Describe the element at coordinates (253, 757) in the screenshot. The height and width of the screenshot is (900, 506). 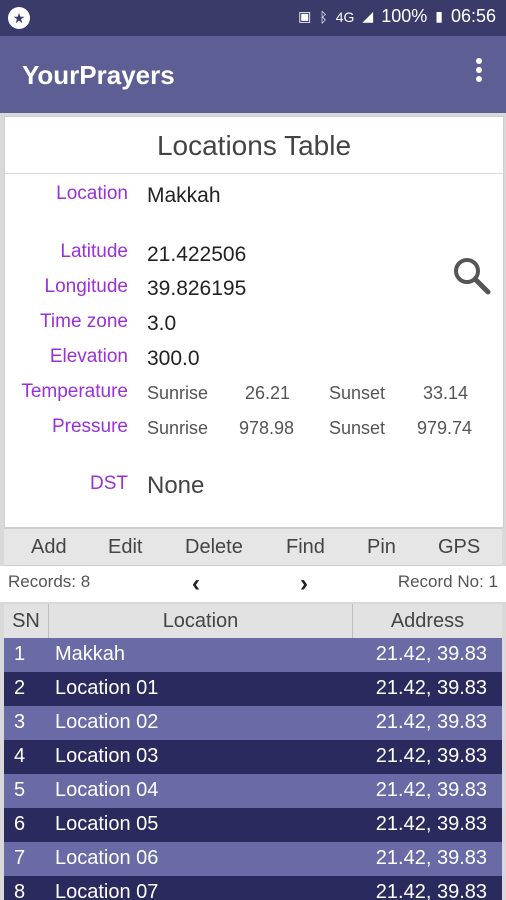
I see `table-row: 4 Location 03 21.42, 39.83` at that location.